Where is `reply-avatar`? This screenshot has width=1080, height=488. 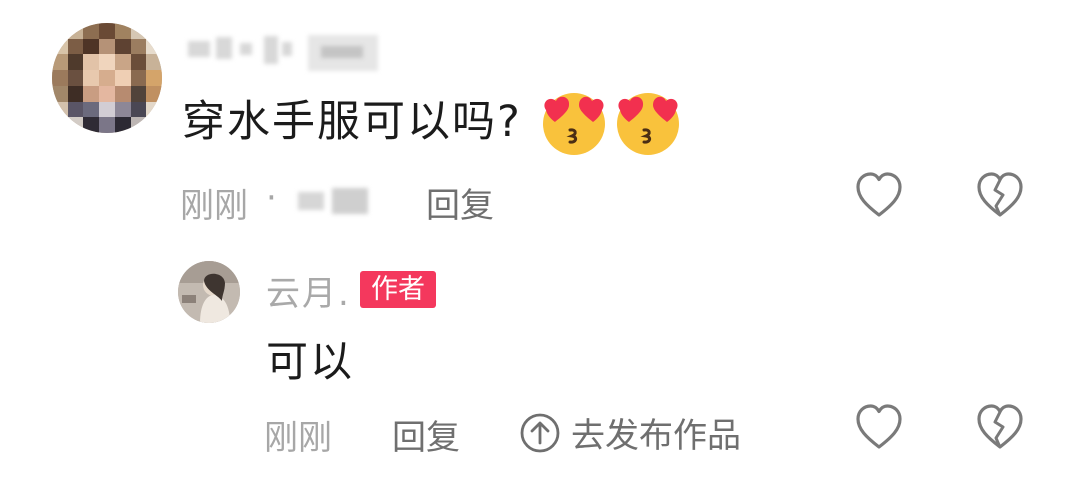
reply-avatar is located at coordinates (209, 292).